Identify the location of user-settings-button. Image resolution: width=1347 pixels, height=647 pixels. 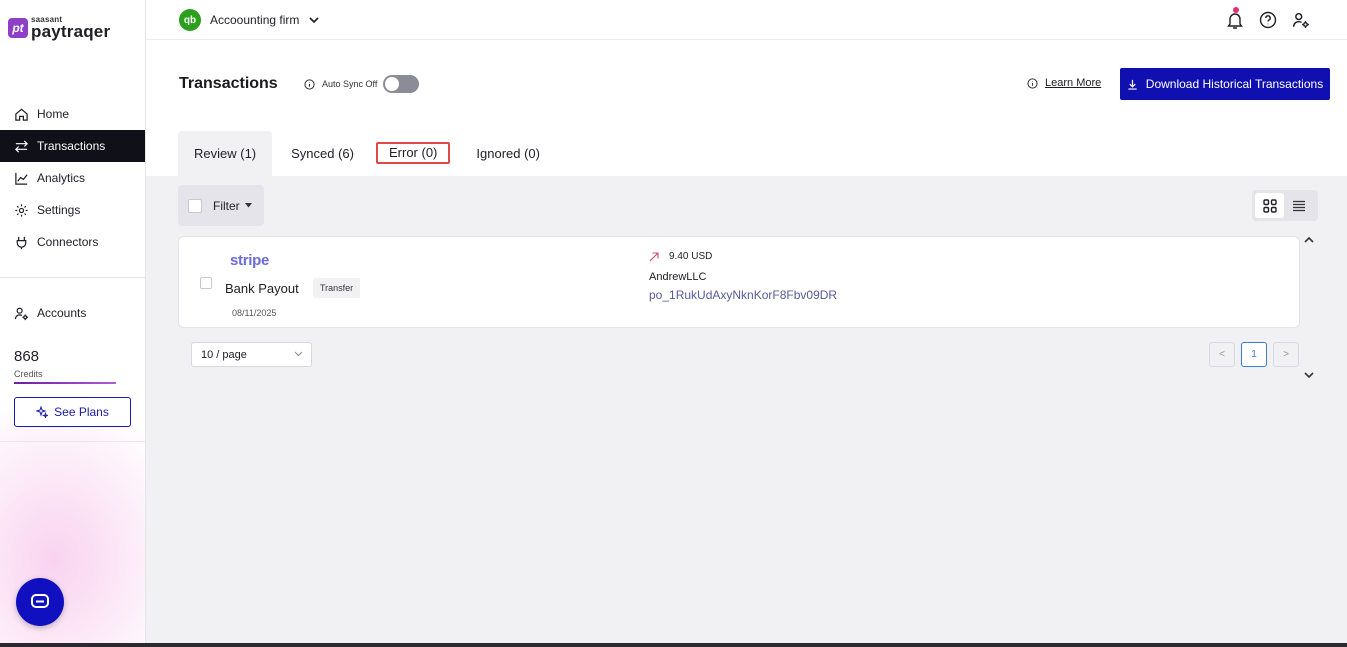
(1301, 20).